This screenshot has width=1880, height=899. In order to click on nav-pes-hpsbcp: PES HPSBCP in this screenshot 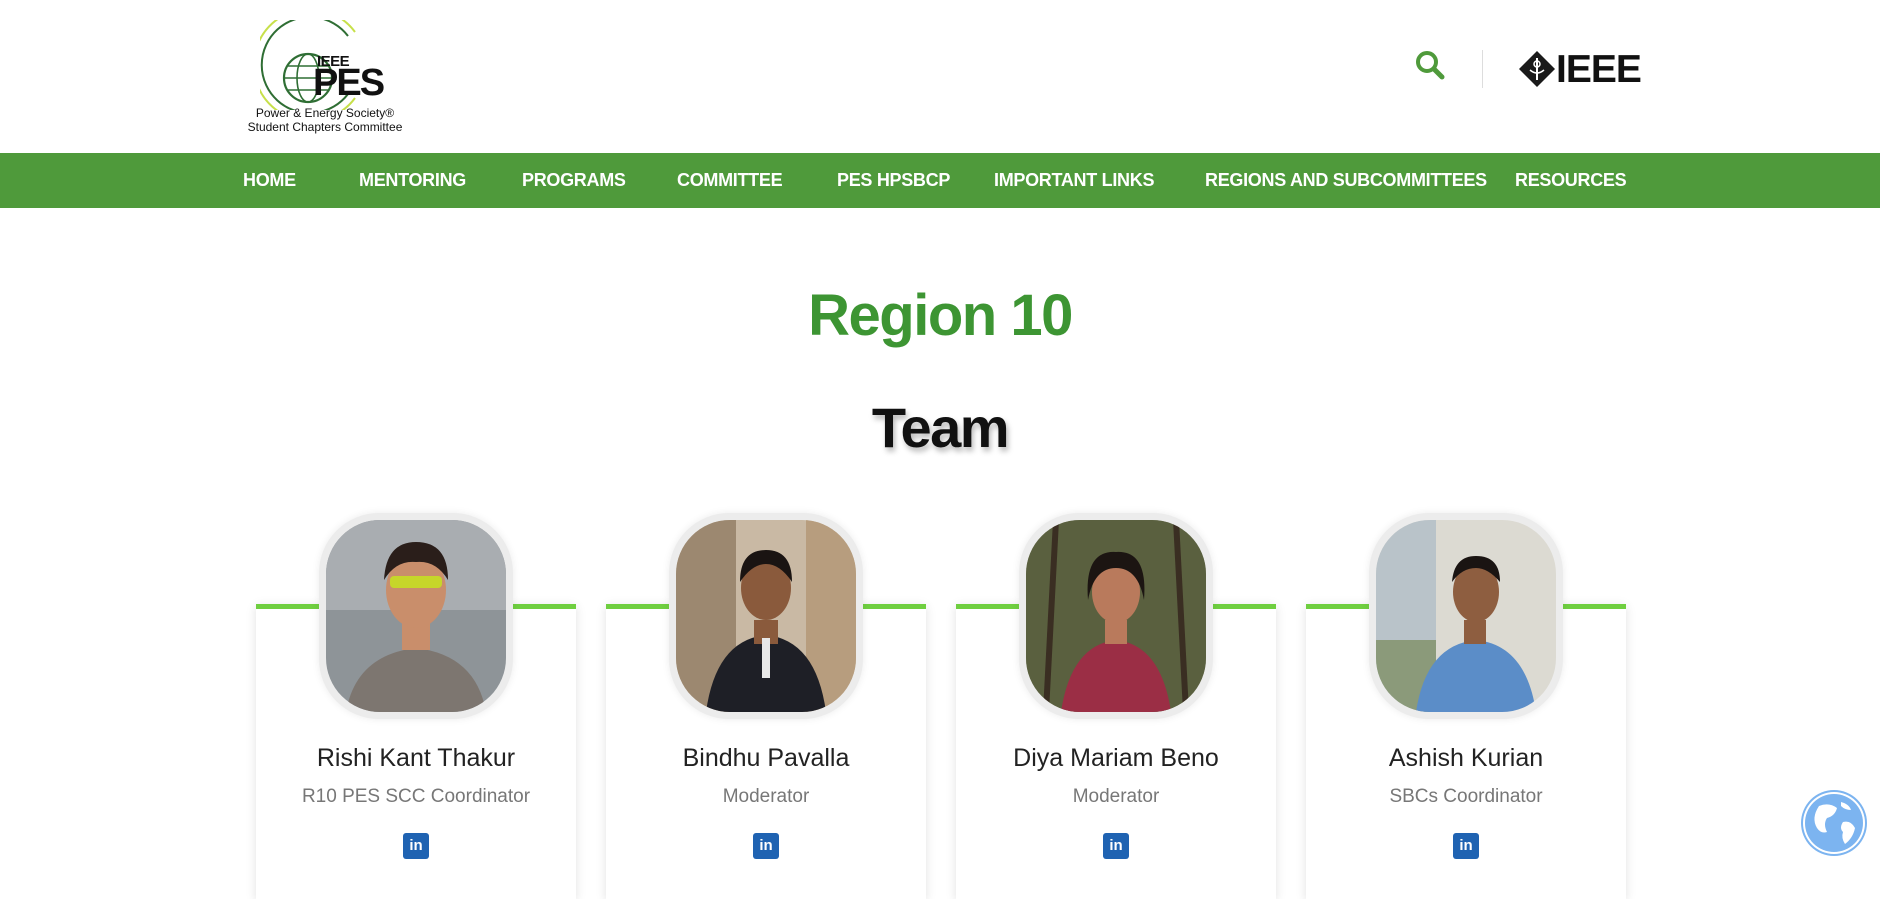, I will do `click(893, 180)`.